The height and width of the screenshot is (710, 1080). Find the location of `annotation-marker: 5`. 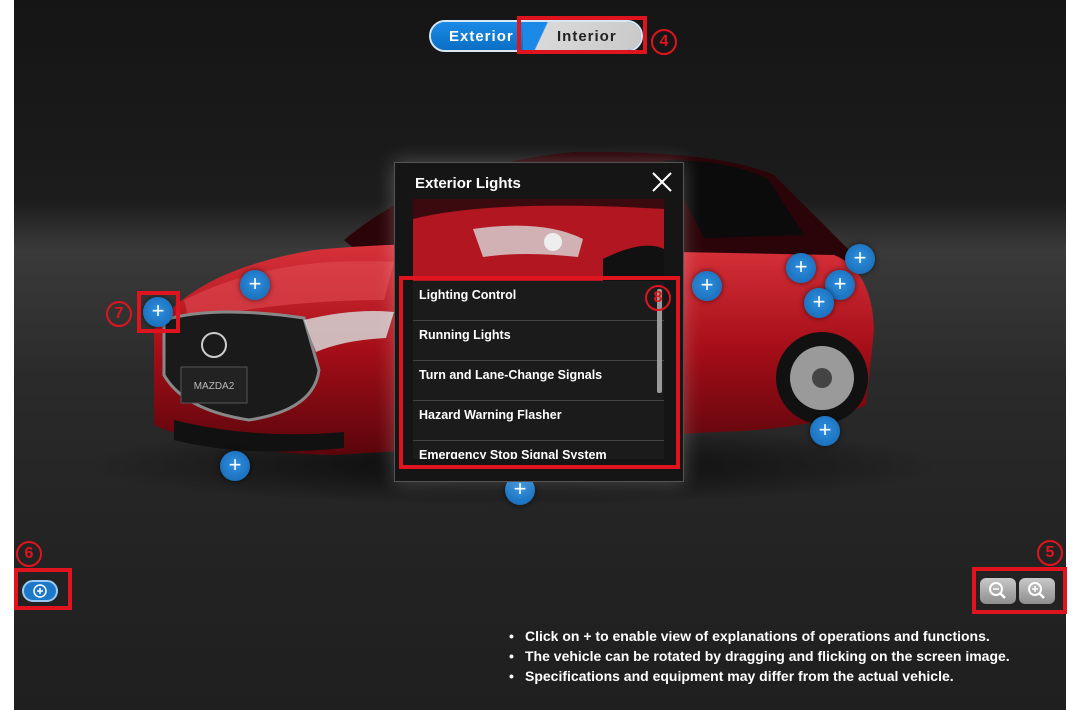

annotation-marker: 5 is located at coordinates (1050, 553).